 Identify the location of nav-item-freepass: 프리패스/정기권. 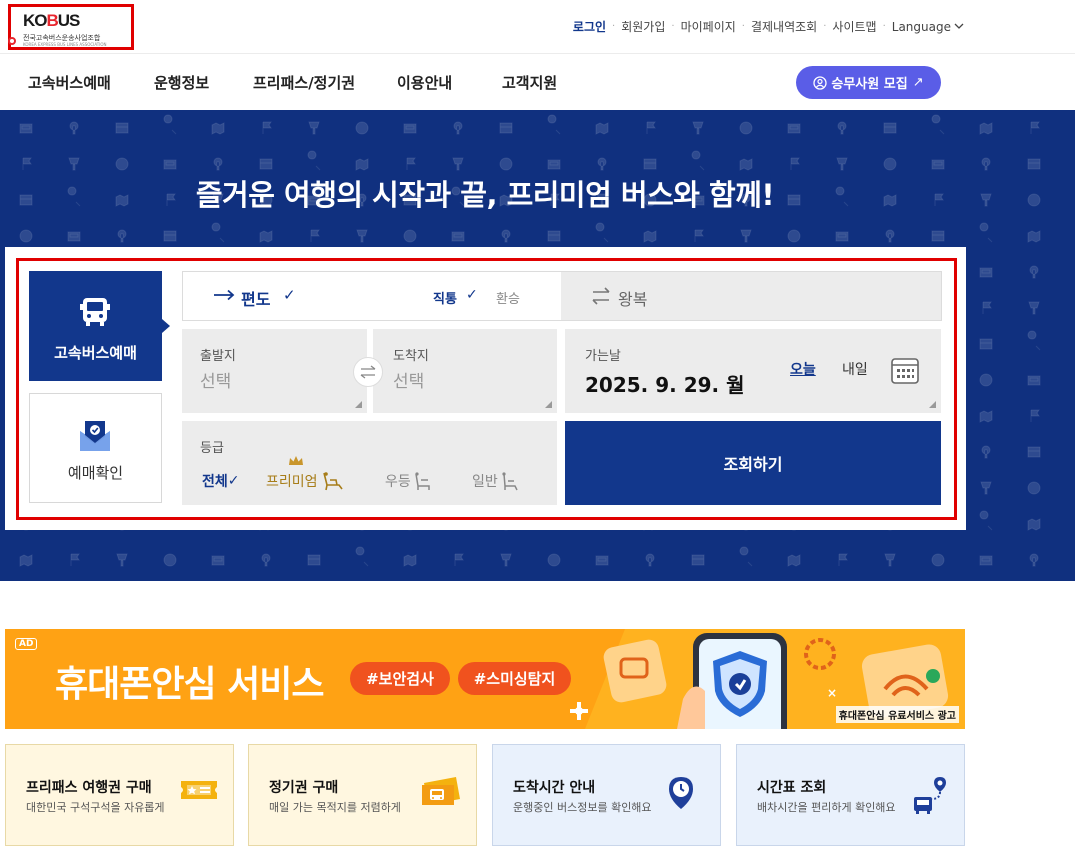
(304, 82).